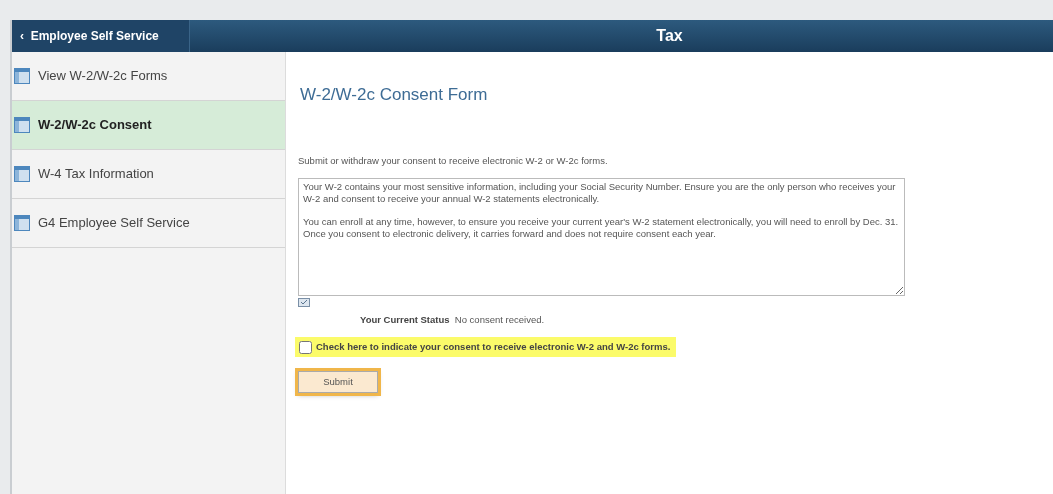  What do you see at coordinates (486, 347) in the screenshot?
I see `consent-checkbox-label: Check here to indicate your consent to receive electronic W-2 and W-2c forms.` at bounding box center [486, 347].